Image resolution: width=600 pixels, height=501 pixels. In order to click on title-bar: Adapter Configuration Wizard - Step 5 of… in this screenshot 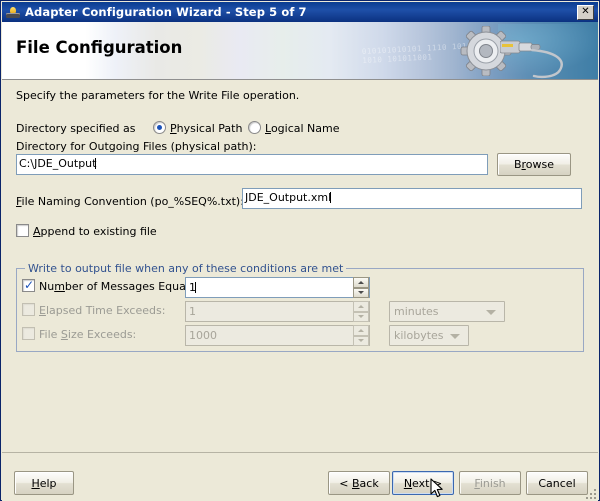, I will do `click(300, 12)`.